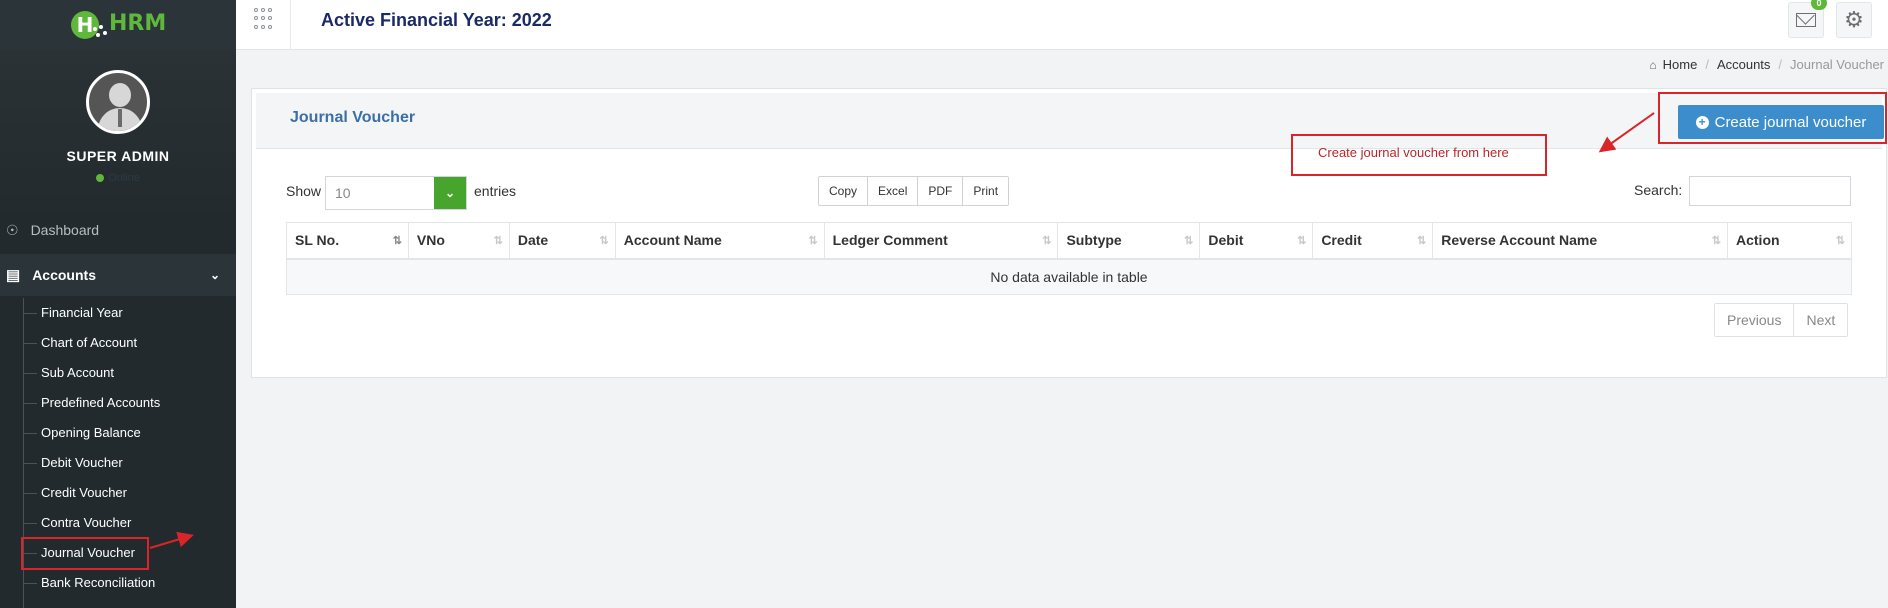 The height and width of the screenshot is (608, 1888). What do you see at coordinates (124, 178) in the screenshot?
I see `user-status-text: Online` at bounding box center [124, 178].